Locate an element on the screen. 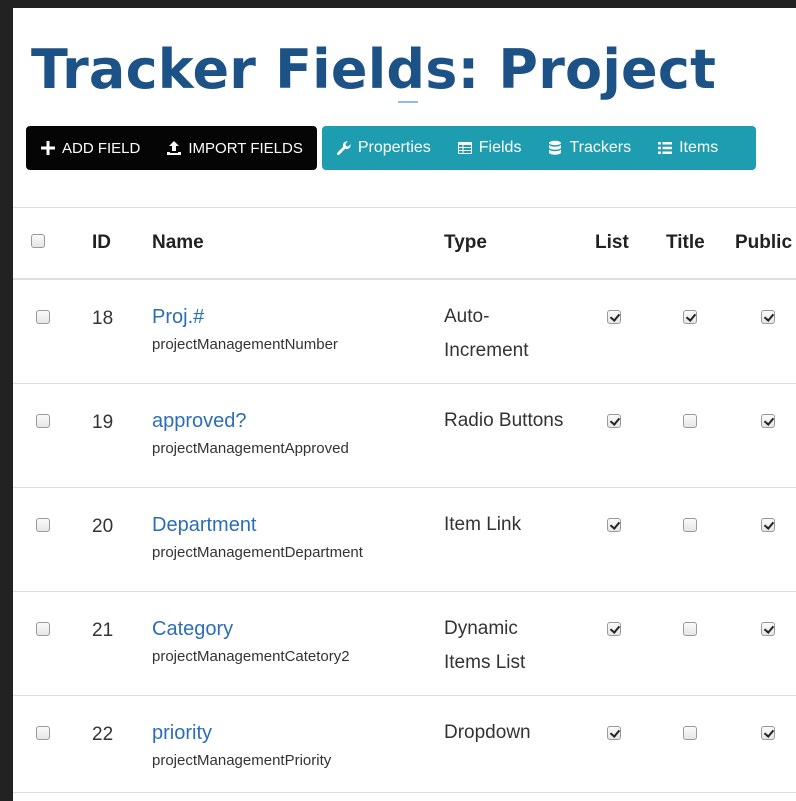  column-header-id: ID is located at coordinates (101, 243).